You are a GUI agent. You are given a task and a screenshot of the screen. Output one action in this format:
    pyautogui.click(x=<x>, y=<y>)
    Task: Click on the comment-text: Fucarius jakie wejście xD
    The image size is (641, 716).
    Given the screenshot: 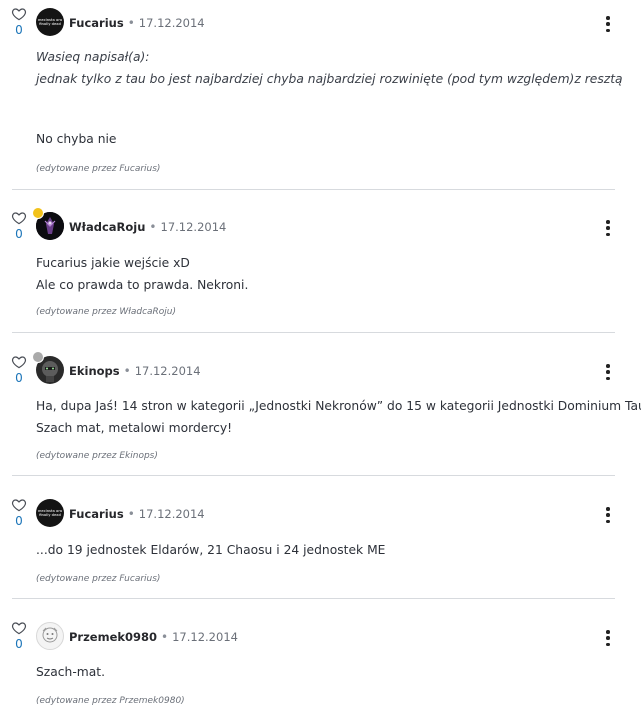 What is the action you would take?
    pyautogui.click(x=113, y=263)
    